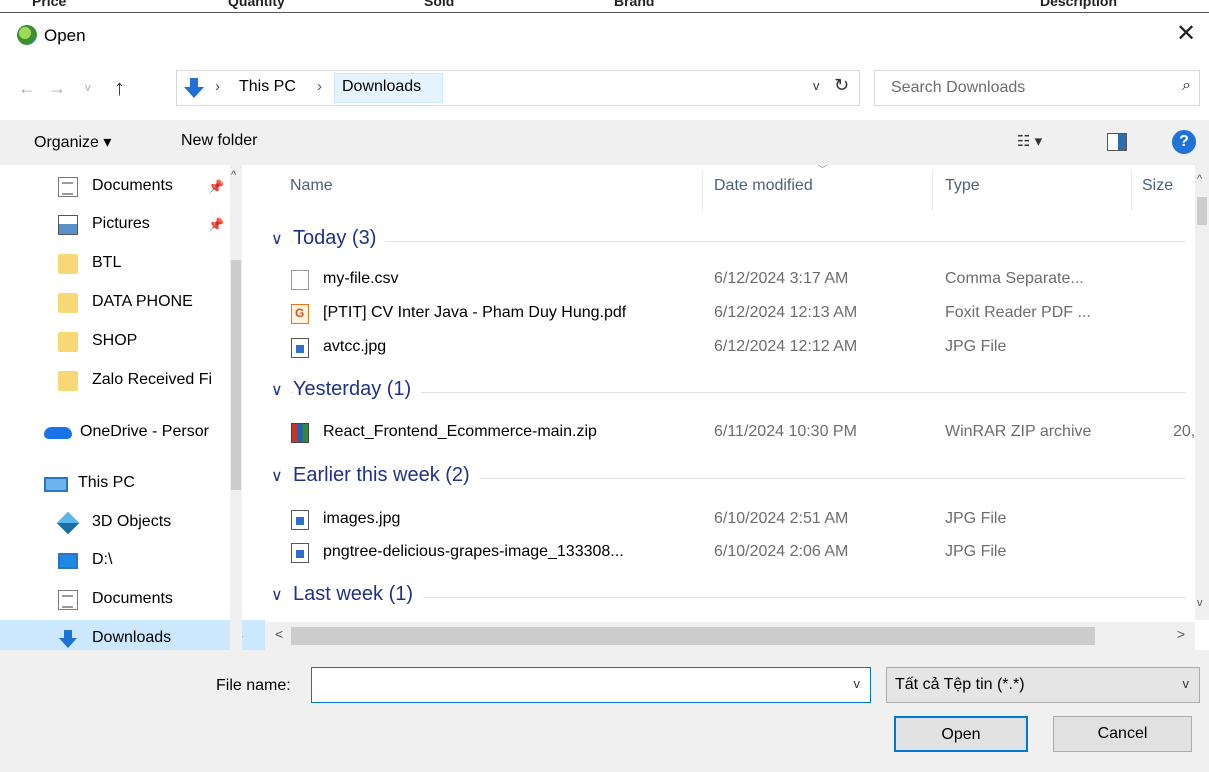 The image size is (1209, 772). I want to click on file-type-select: Tất cả Tệp tin (*.*) v, so click(1043, 685).